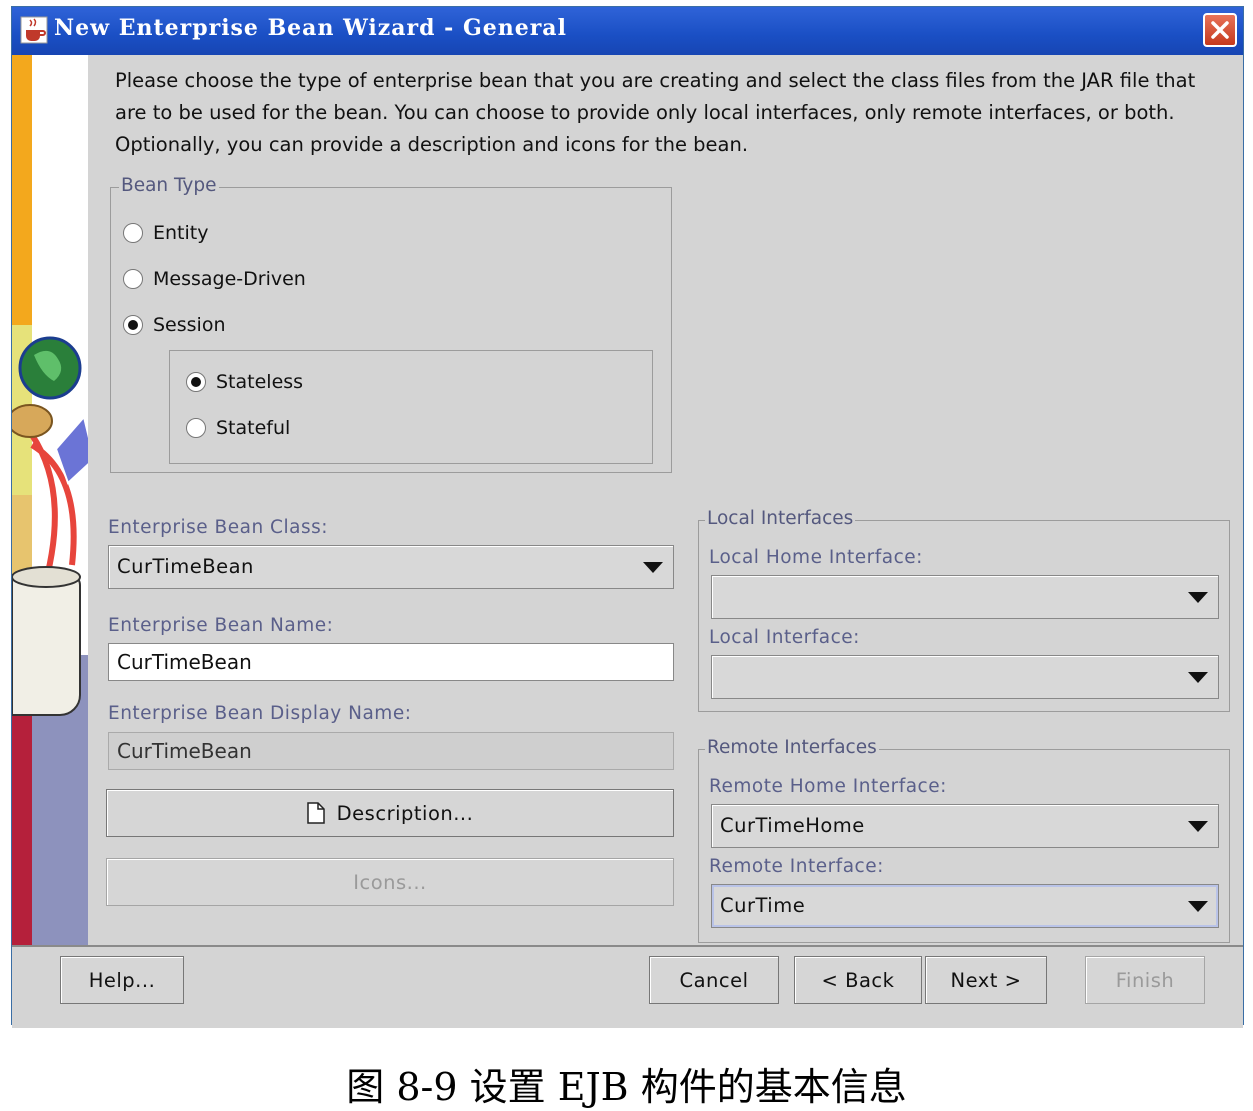 This screenshot has height=1111, width=1253. I want to click on java-cup-icon, so click(34, 30).